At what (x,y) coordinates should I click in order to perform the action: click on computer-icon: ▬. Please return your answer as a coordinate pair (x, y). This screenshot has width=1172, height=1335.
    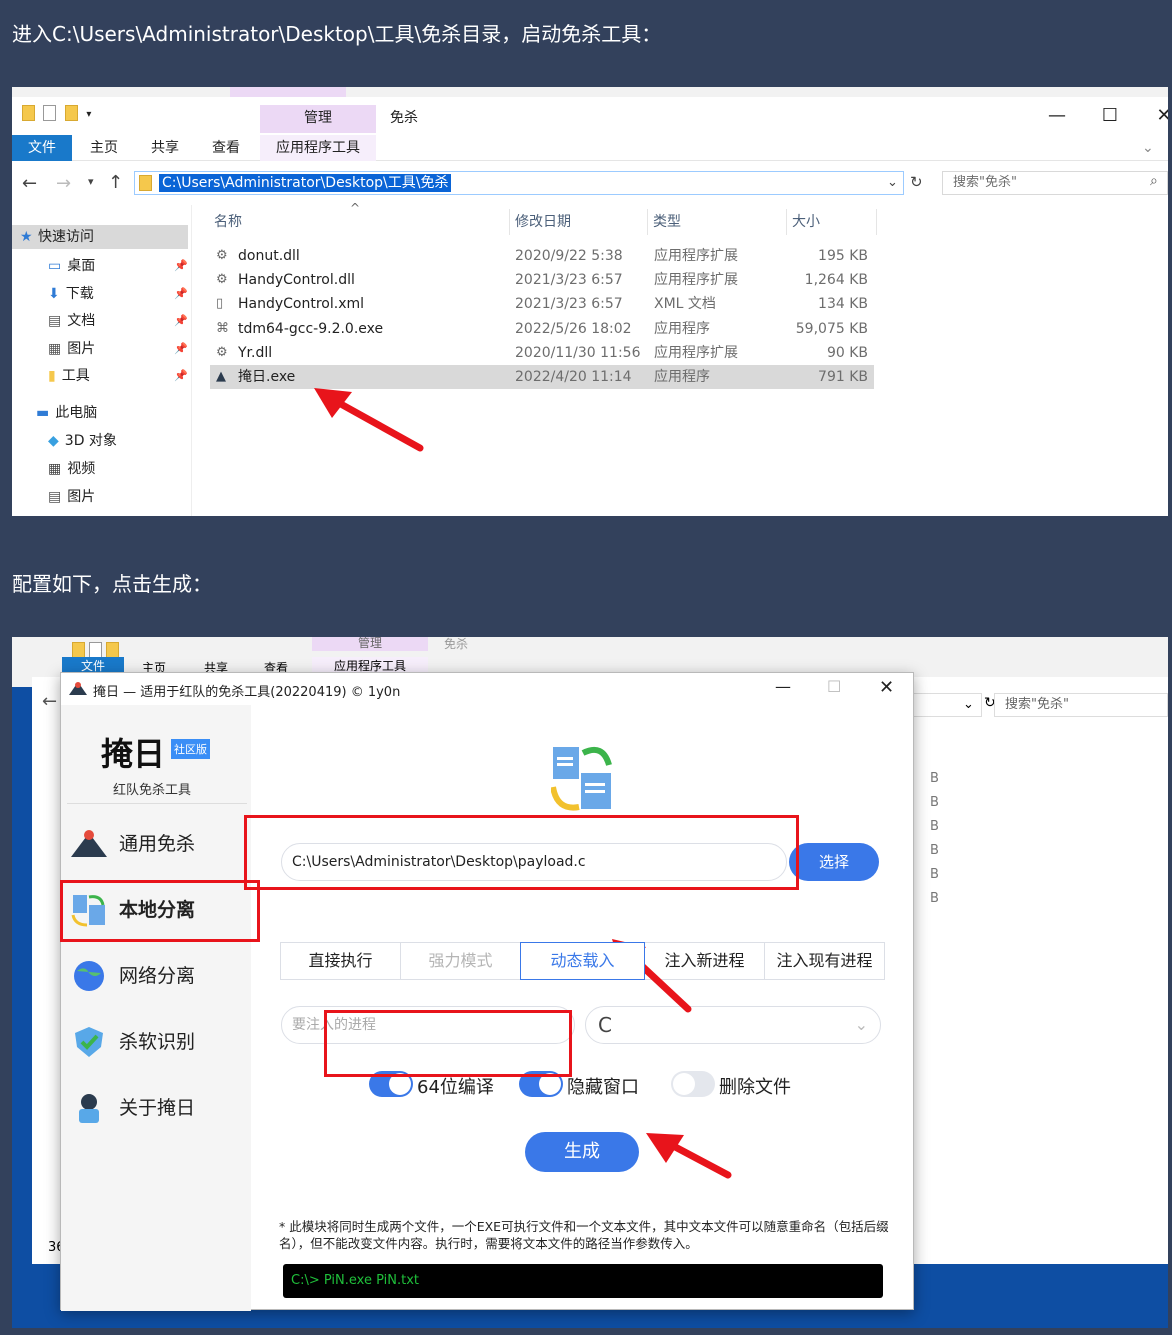
    Looking at the image, I should click on (43, 413).